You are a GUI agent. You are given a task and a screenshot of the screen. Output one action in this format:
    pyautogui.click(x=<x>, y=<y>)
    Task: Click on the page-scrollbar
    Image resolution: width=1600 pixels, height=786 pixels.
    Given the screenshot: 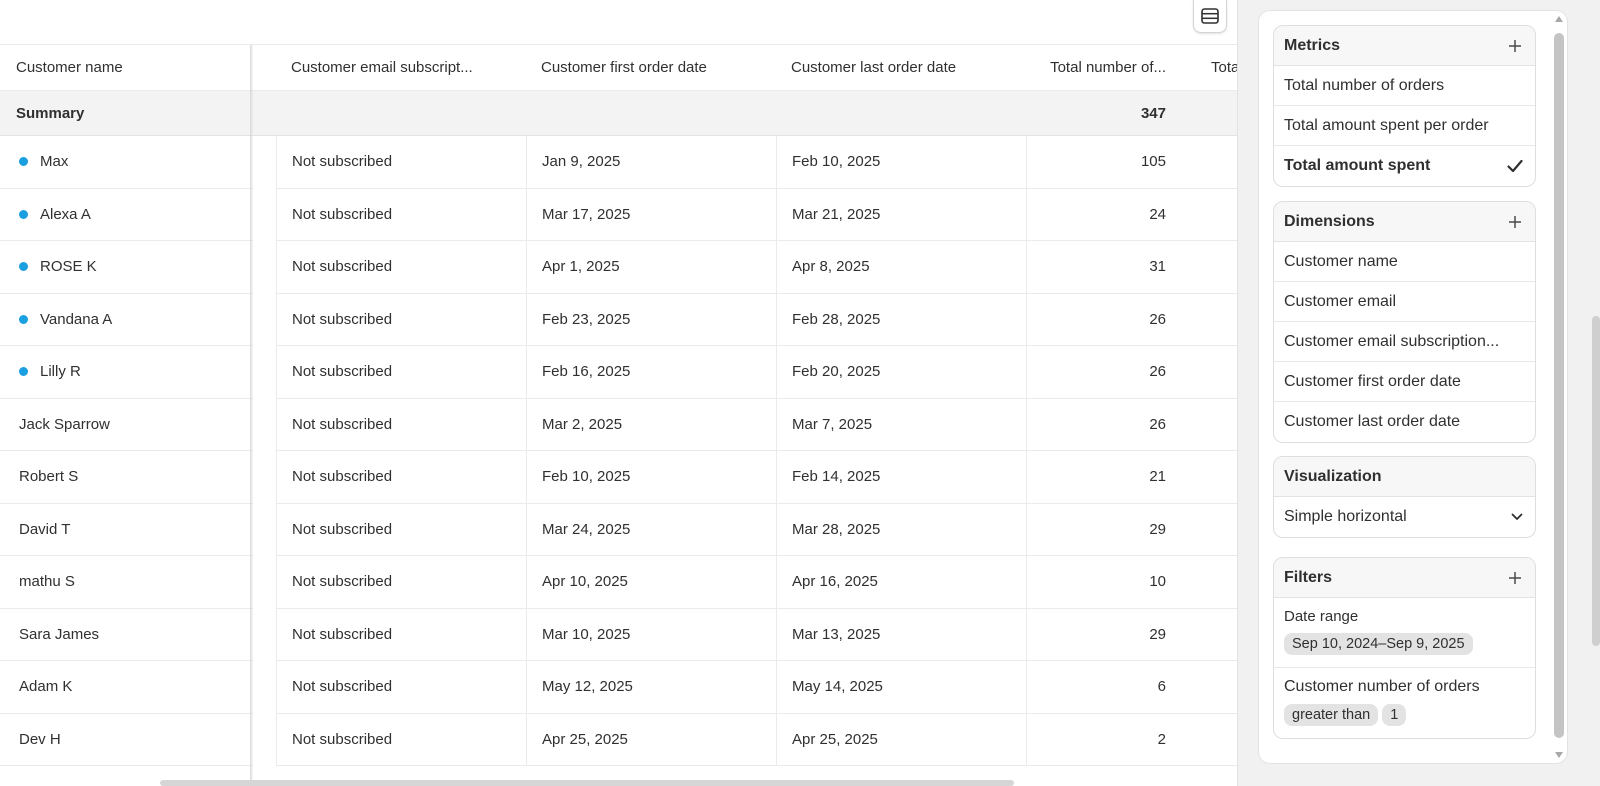 What is the action you would take?
    pyautogui.click(x=1596, y=481)
    